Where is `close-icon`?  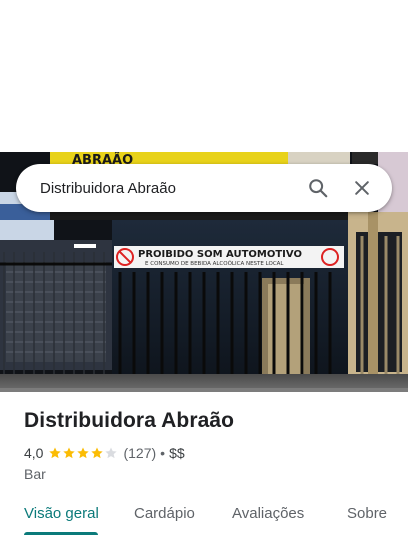
close-icon is located at coordinates (362, 188).